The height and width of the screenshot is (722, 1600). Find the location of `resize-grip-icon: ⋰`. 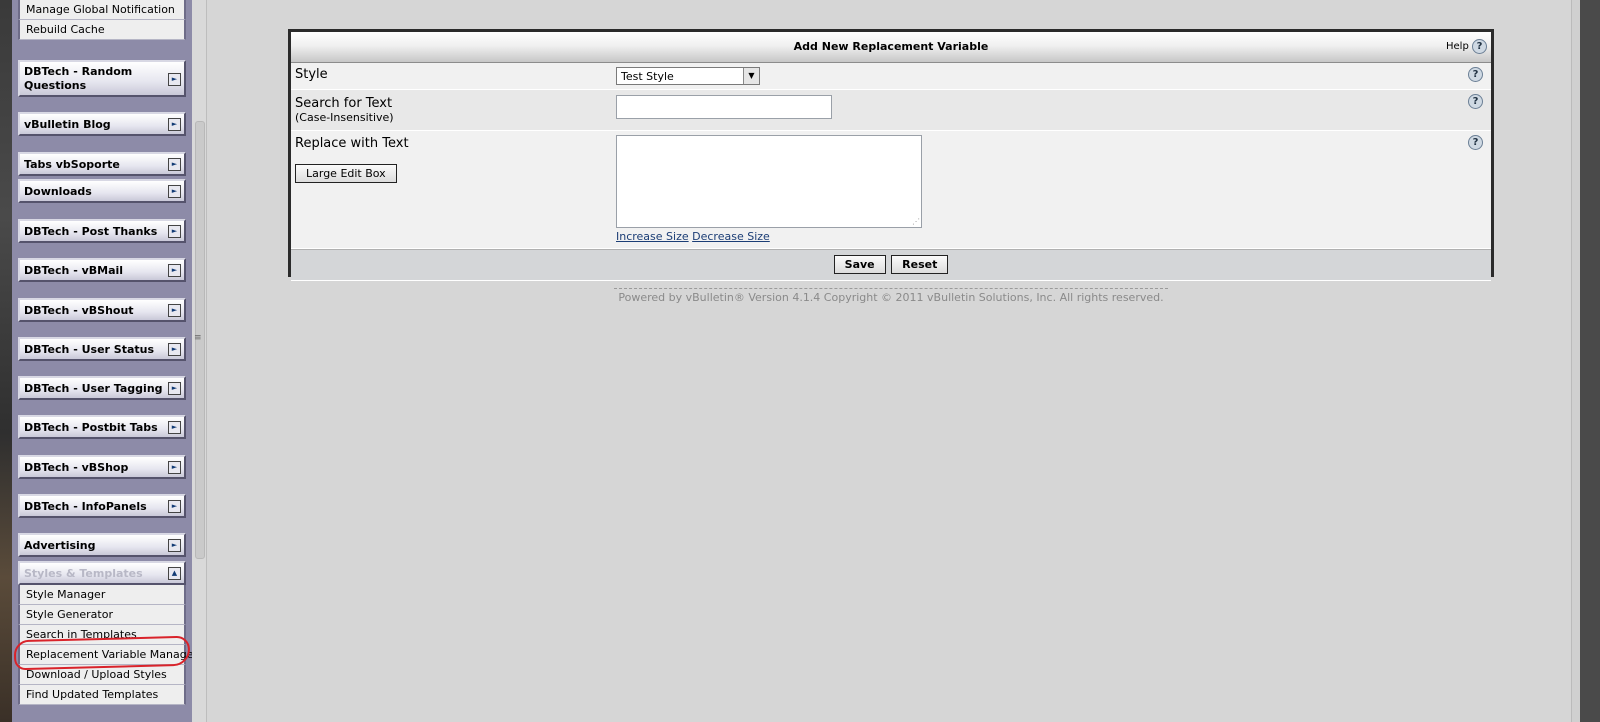

resize-grip-icon: ⋰ is located at coordinates (916, 221).